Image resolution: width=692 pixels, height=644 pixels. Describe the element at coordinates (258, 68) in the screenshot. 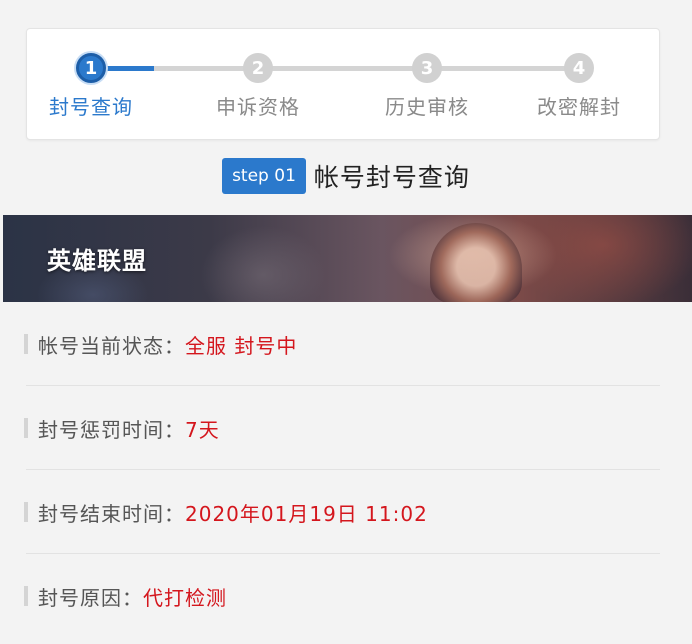

I see `step-number-circle: 2` at that location.